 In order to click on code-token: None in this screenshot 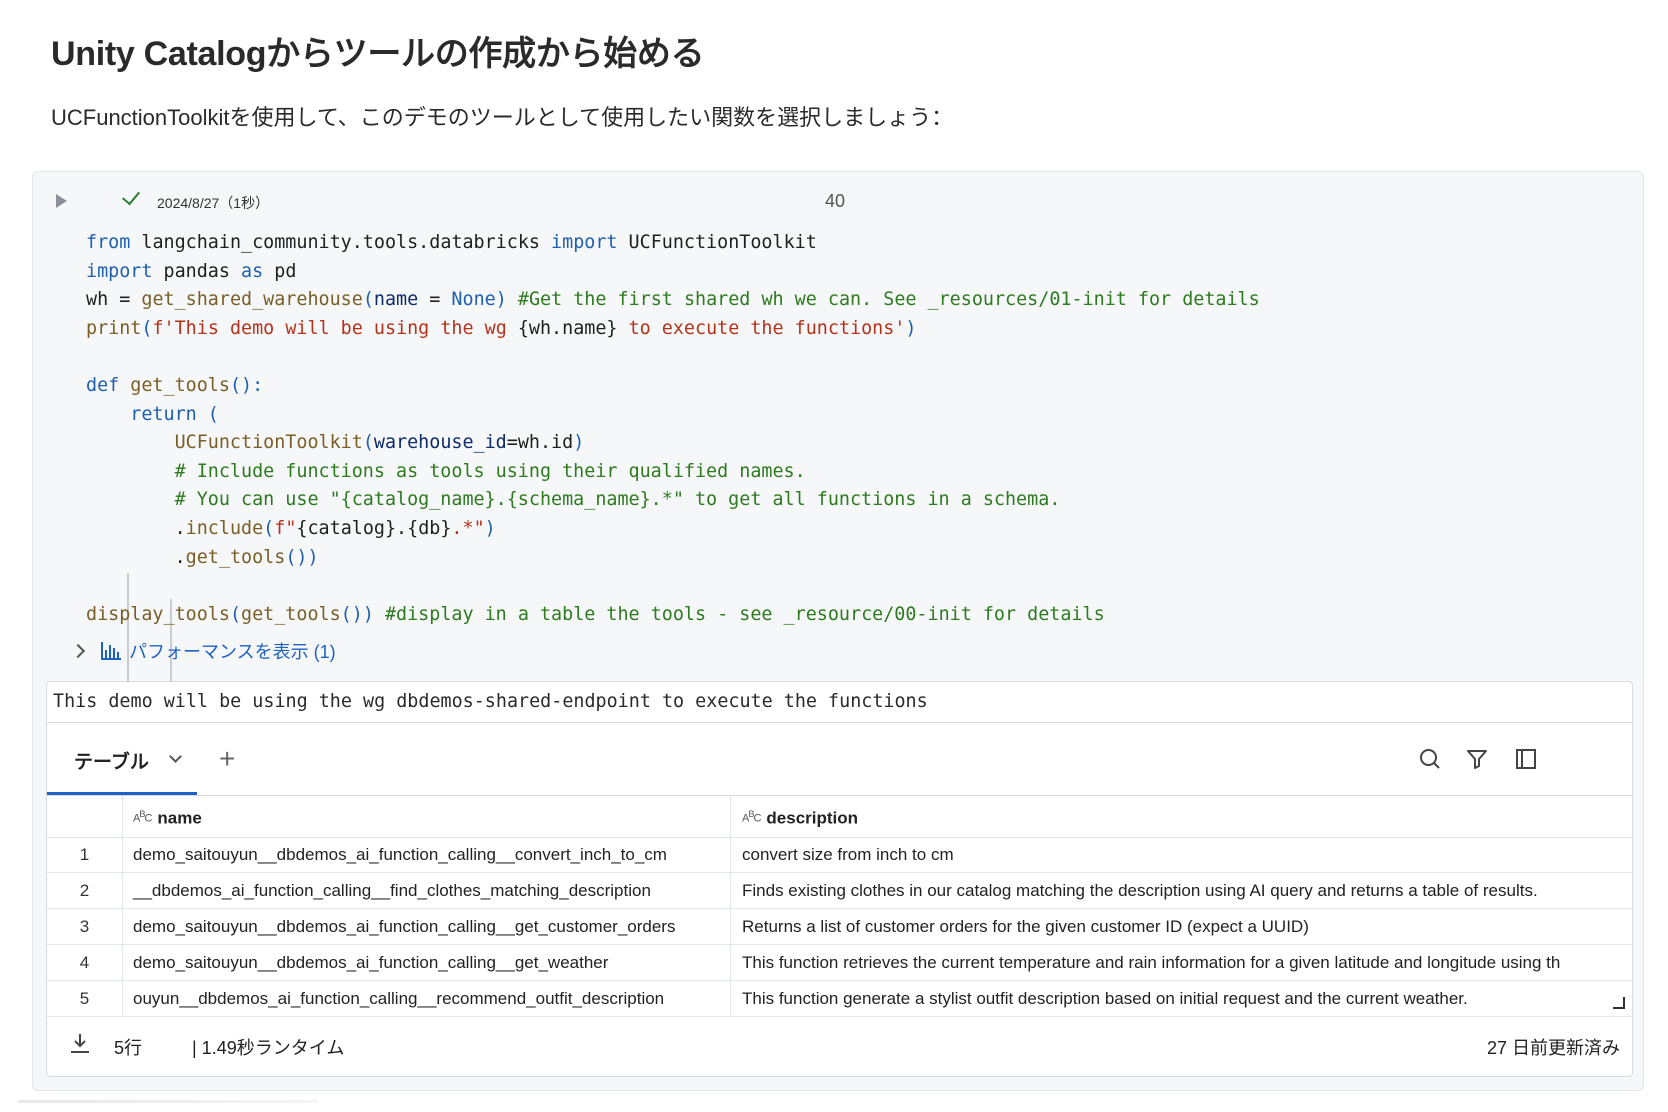, I will do `click(473, 300)`.